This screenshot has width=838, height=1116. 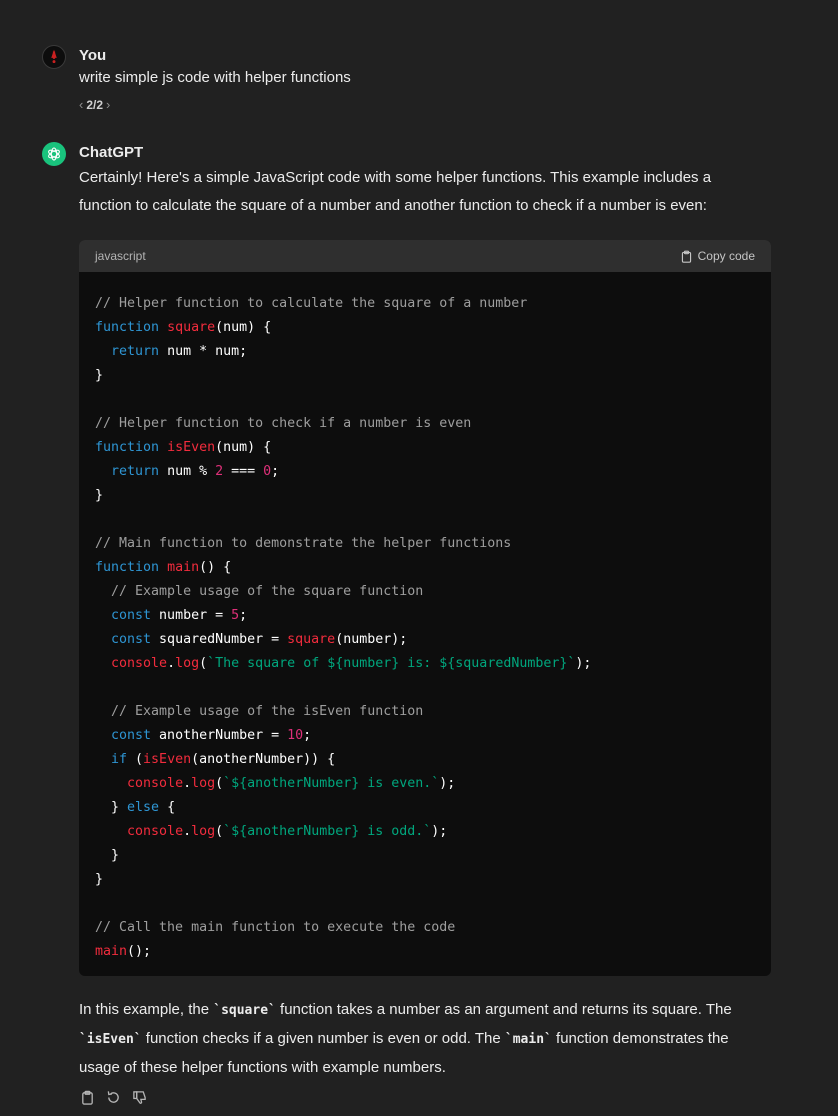 I want to click on message-pager: ‹ 2/2 ›, so click(x=94, y=104).